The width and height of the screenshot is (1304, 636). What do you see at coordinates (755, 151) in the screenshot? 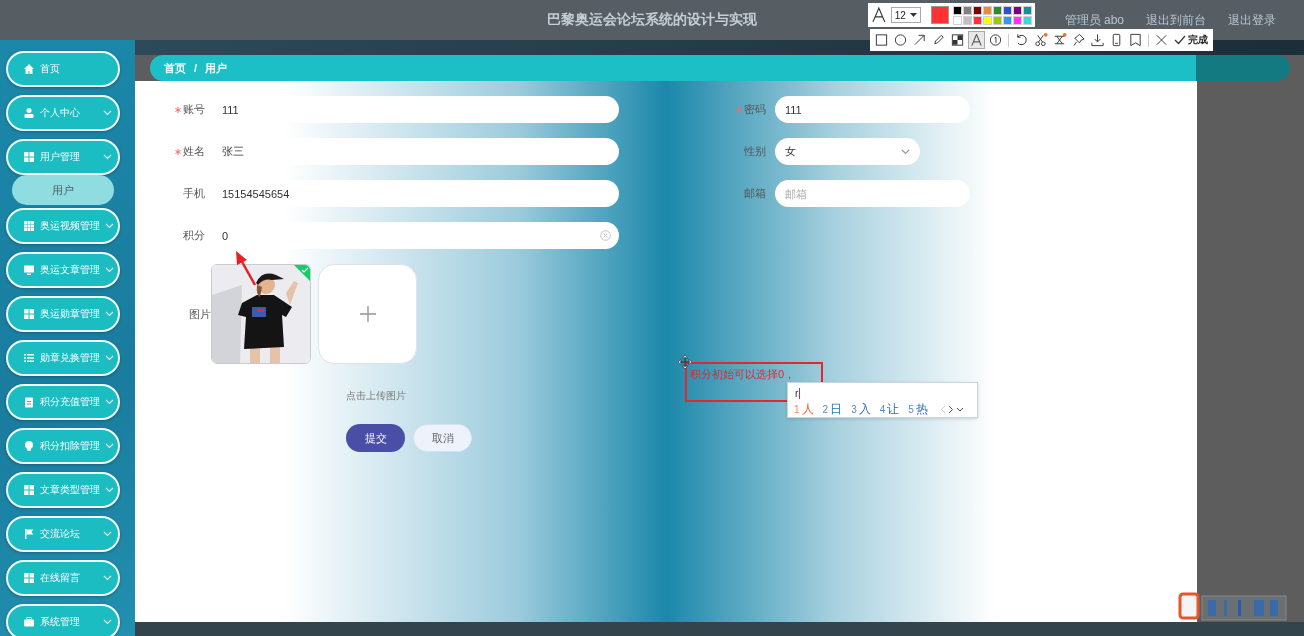
I see `field-label: 性别` at bounding box center [755, 151].